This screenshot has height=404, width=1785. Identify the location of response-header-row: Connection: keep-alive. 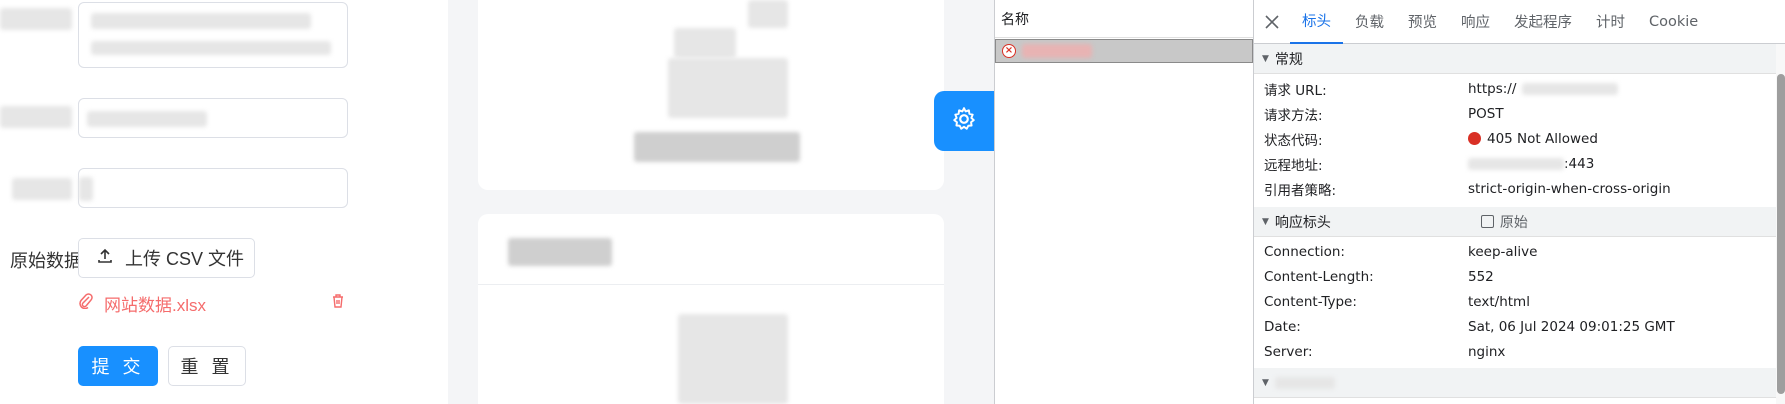
(1519, 251).